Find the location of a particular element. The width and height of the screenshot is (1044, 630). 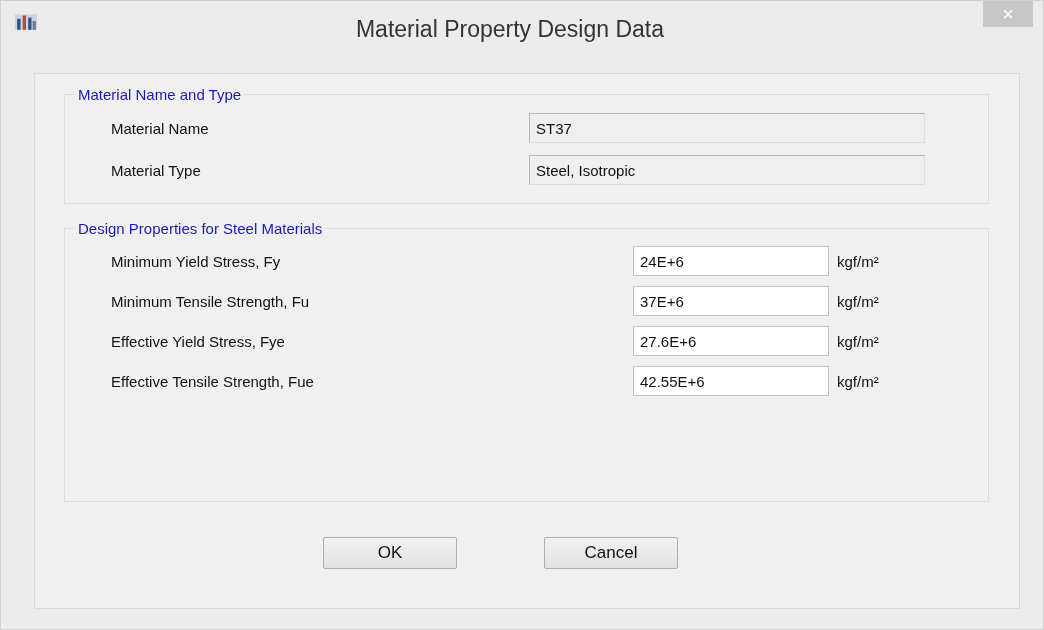

ok-button: OK is located at coordinates (390, 553).